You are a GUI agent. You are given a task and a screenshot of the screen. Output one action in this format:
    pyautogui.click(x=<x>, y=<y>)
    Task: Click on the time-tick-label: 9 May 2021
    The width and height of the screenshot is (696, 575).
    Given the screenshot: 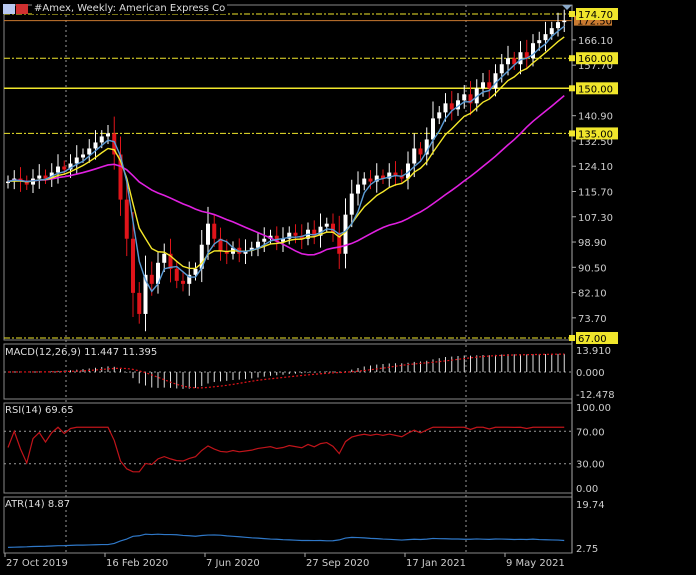 What is the action you would take?
    pyautogui.click(x=535, y=563)
    